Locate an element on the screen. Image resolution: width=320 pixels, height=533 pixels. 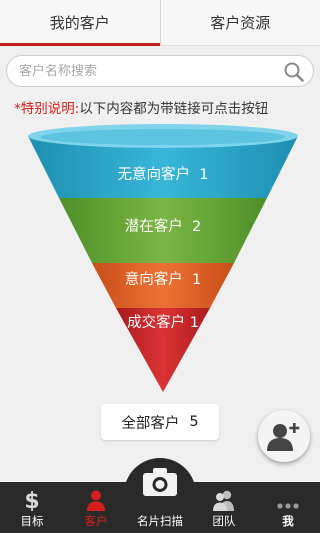
notice-text: *特别说明:以下内容都为带链接可点击按钮 is located at coordinates (141, 107).